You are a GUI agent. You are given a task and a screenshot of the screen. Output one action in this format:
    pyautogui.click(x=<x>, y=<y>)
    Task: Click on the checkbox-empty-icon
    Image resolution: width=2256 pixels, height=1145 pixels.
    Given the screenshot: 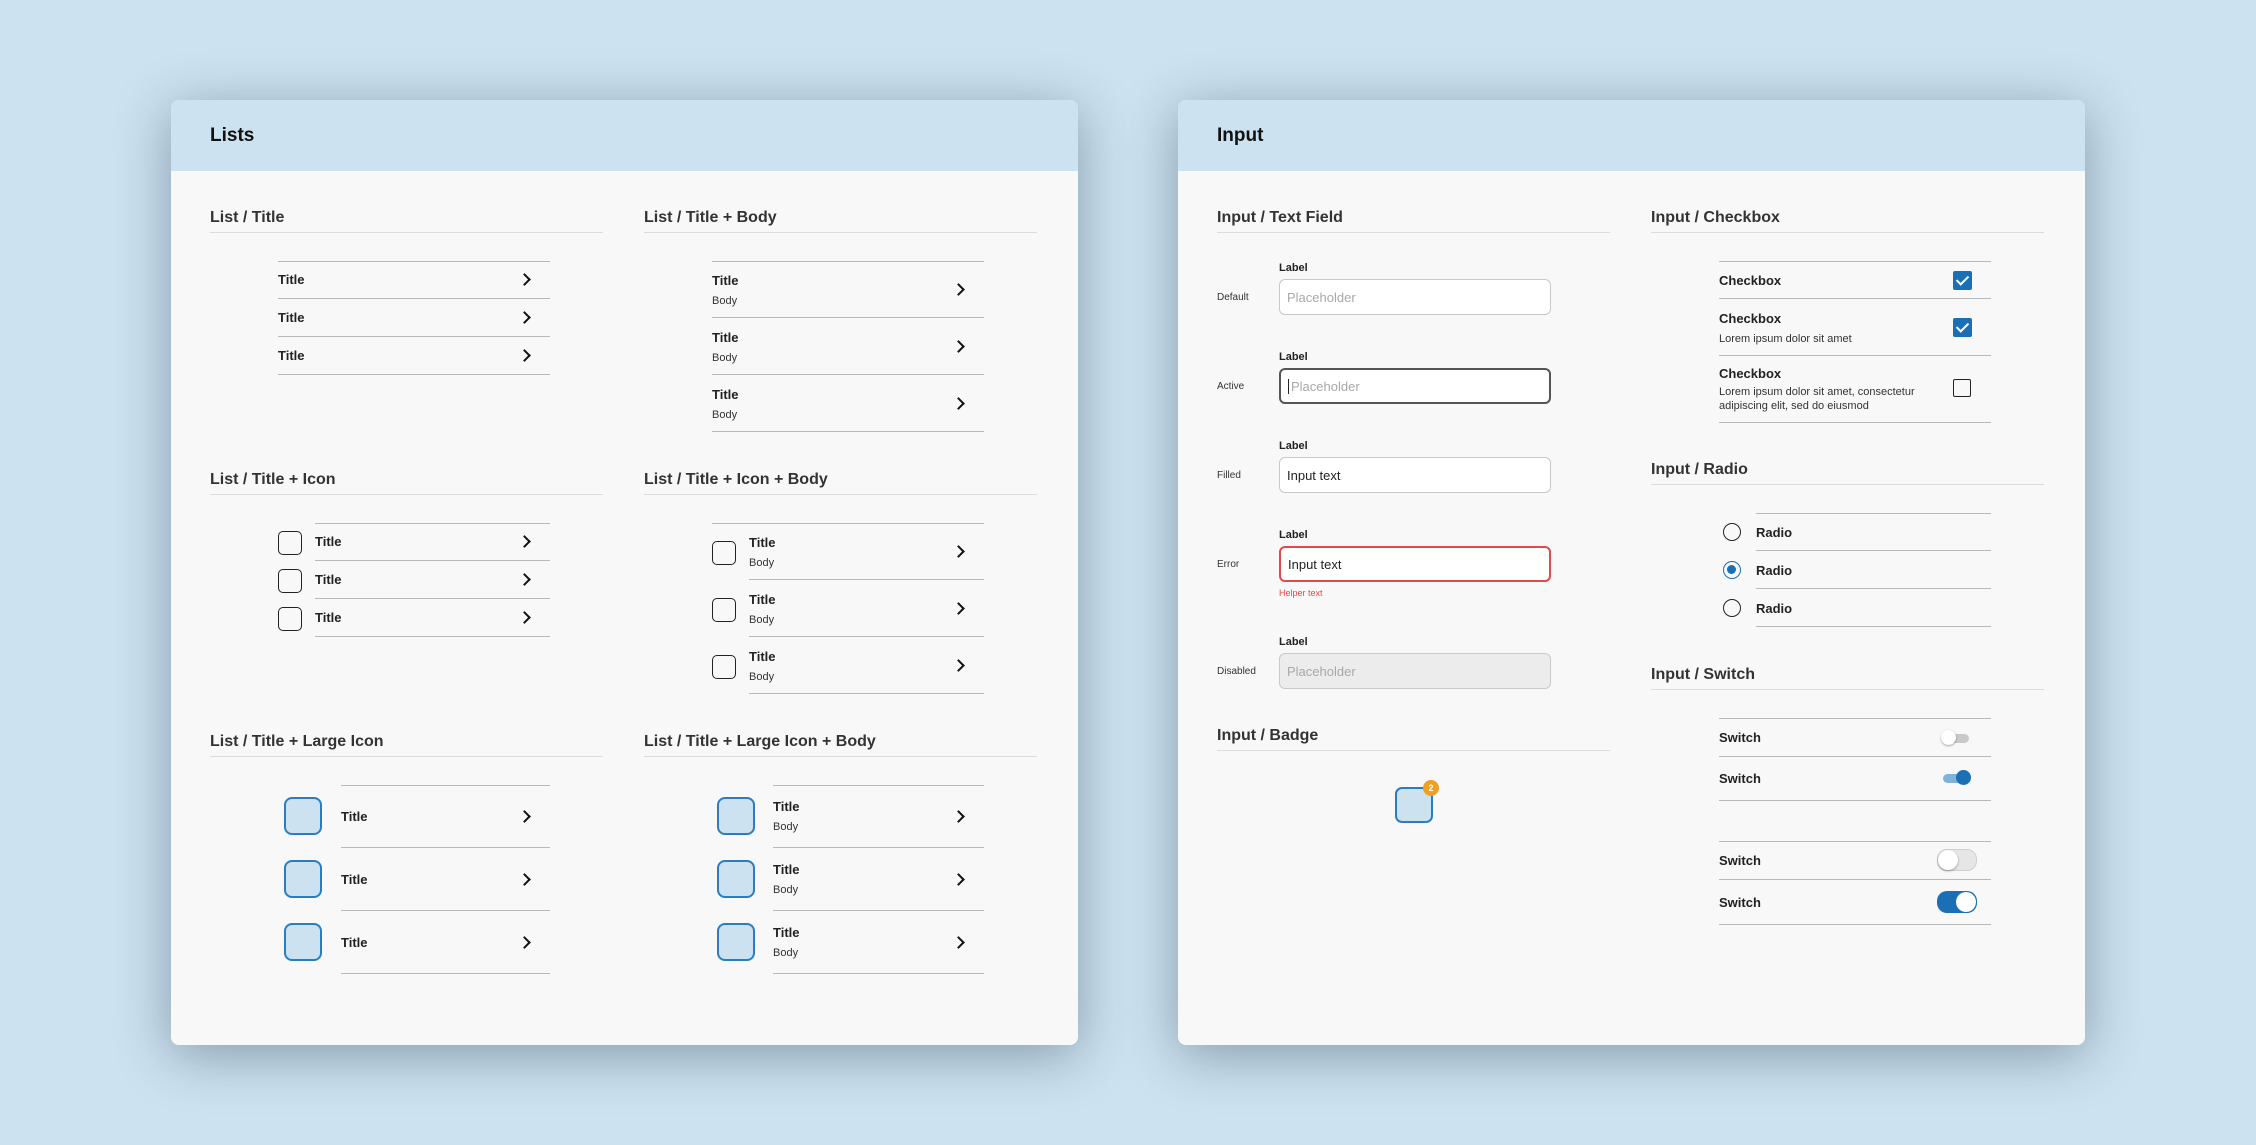 What is the action you would take?
    pyautogui.click(x=1962, y=388)
    